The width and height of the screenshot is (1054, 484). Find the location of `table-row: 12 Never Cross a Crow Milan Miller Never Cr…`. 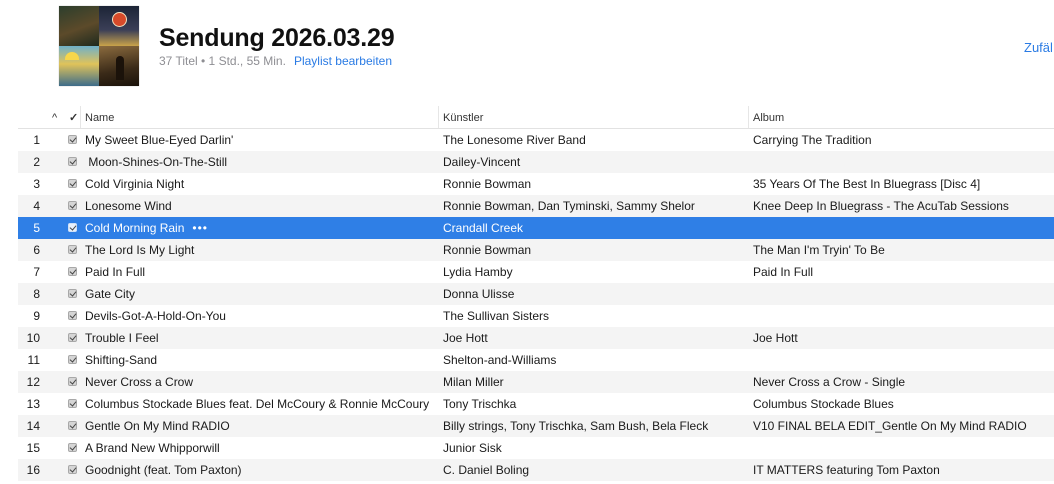

table-row: 12 Never Cross a Crow Milan Miller Never Cr… is located at coordinates (536, 382).